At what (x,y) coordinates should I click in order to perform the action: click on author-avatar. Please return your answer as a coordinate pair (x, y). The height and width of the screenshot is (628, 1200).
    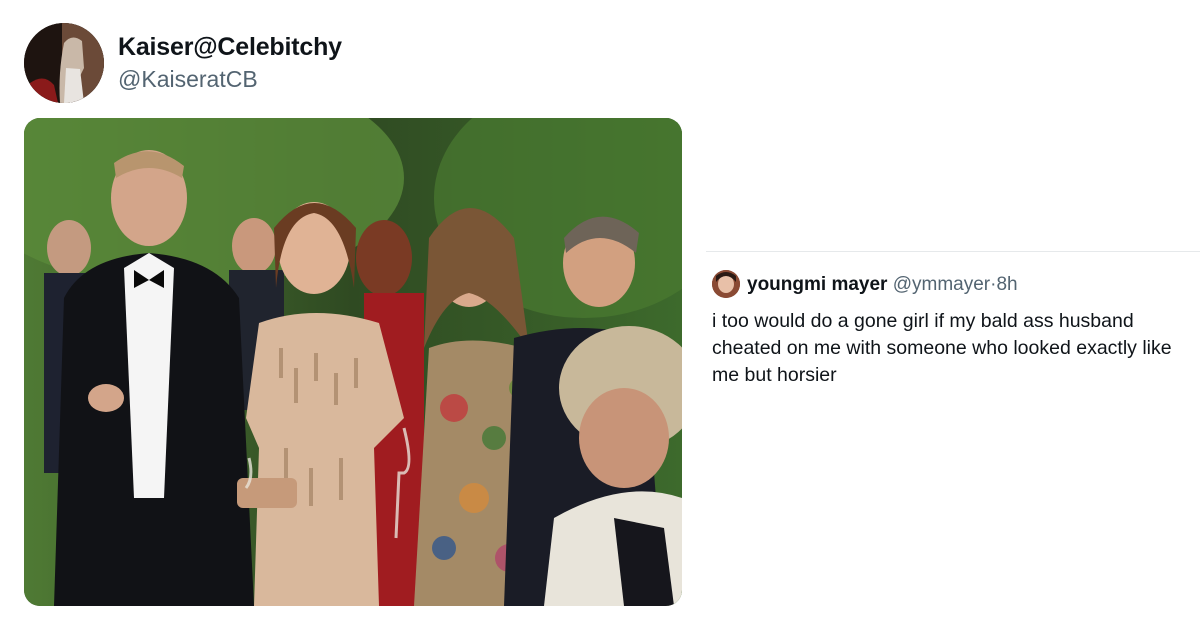
    Looking at the image, I should click on (64, 63).